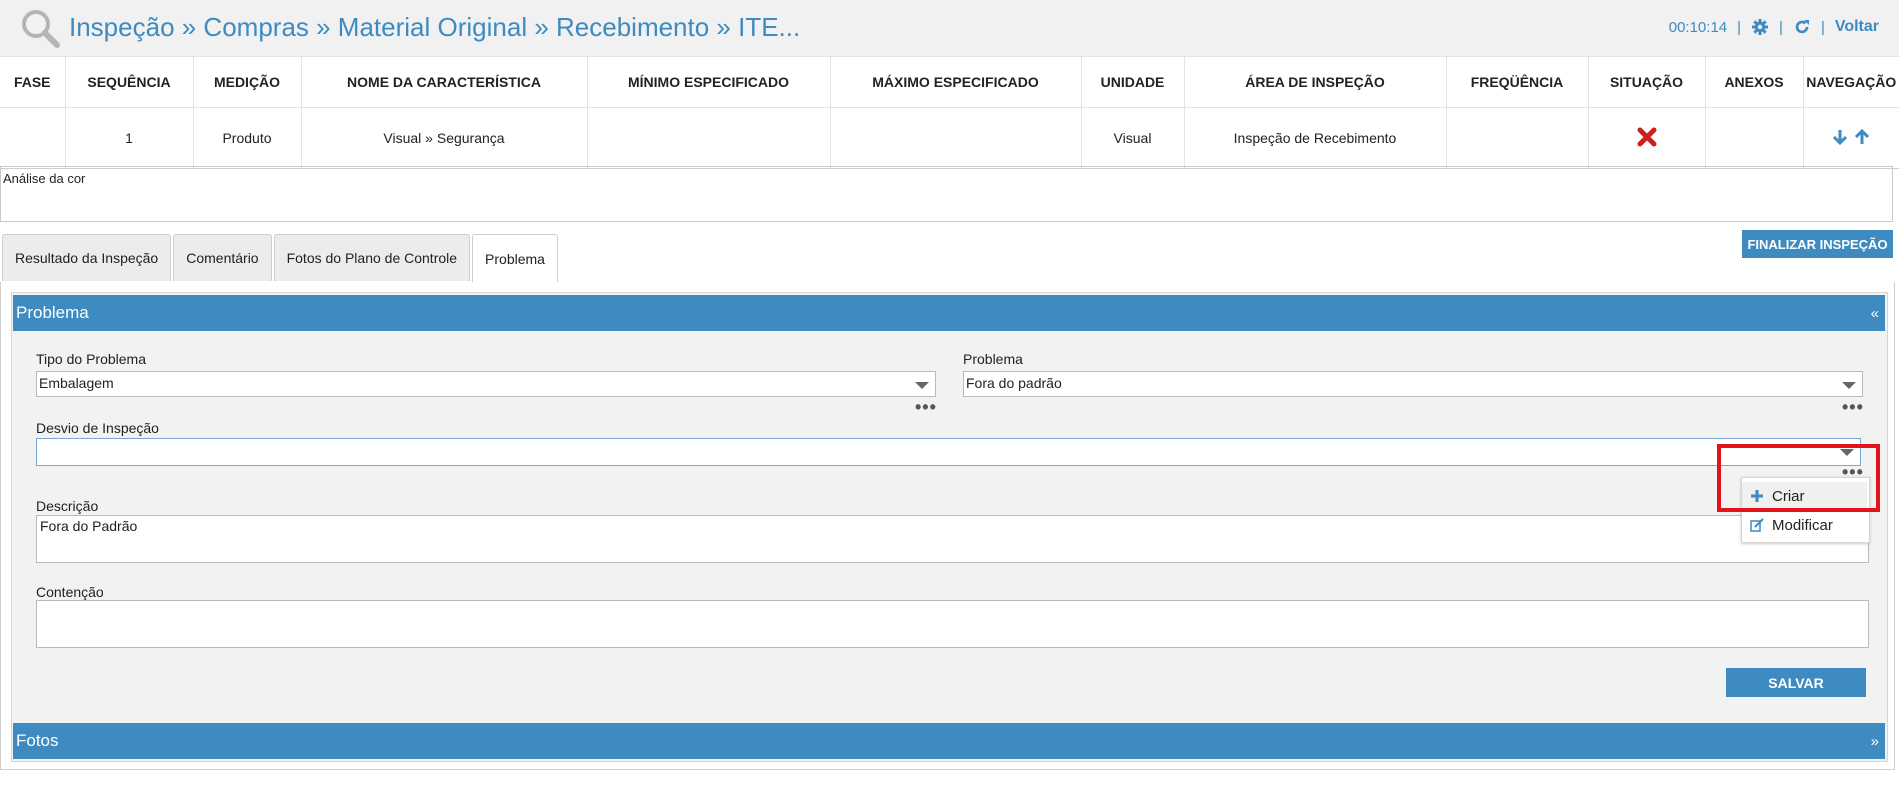  I want to click on cell-navegacao, so click(1851, 138).